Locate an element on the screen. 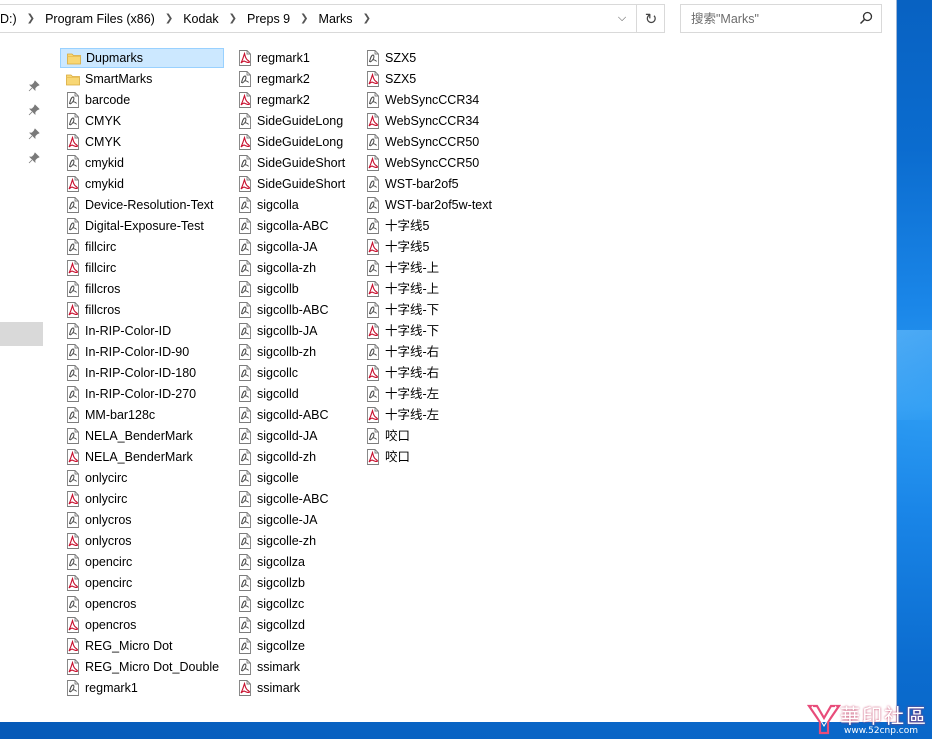  file-item: sigcolla-JA is located at coordinates (294, 247).